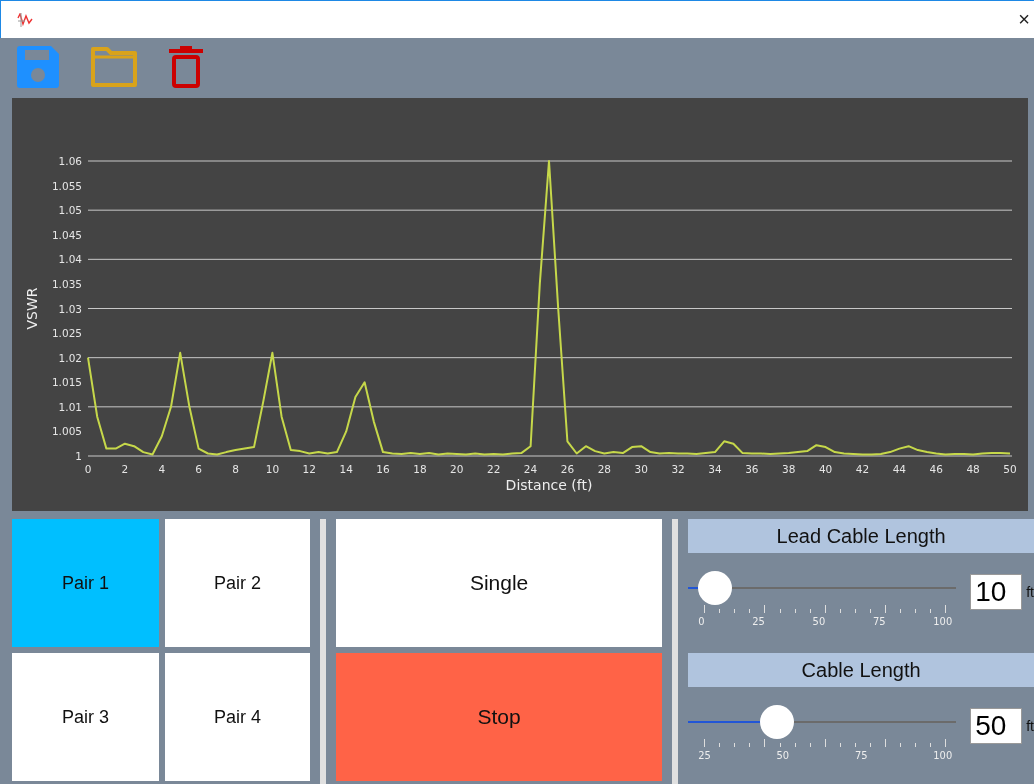 The height and width of the screenshot is (784, 1034). What do you see at coordinates (701, 621) in the screenshot?
I see `slider-tick-label: 0` at bounding box center [701, 621].